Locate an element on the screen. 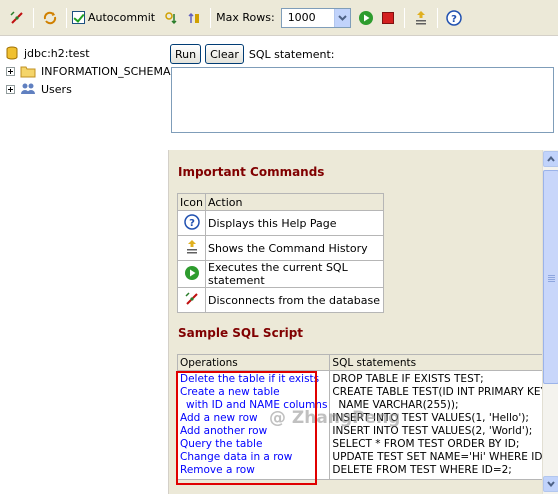 This screenshot has height=494, width=558. connection-label: jdbc:h2:test is located at coordinates (57, 53).